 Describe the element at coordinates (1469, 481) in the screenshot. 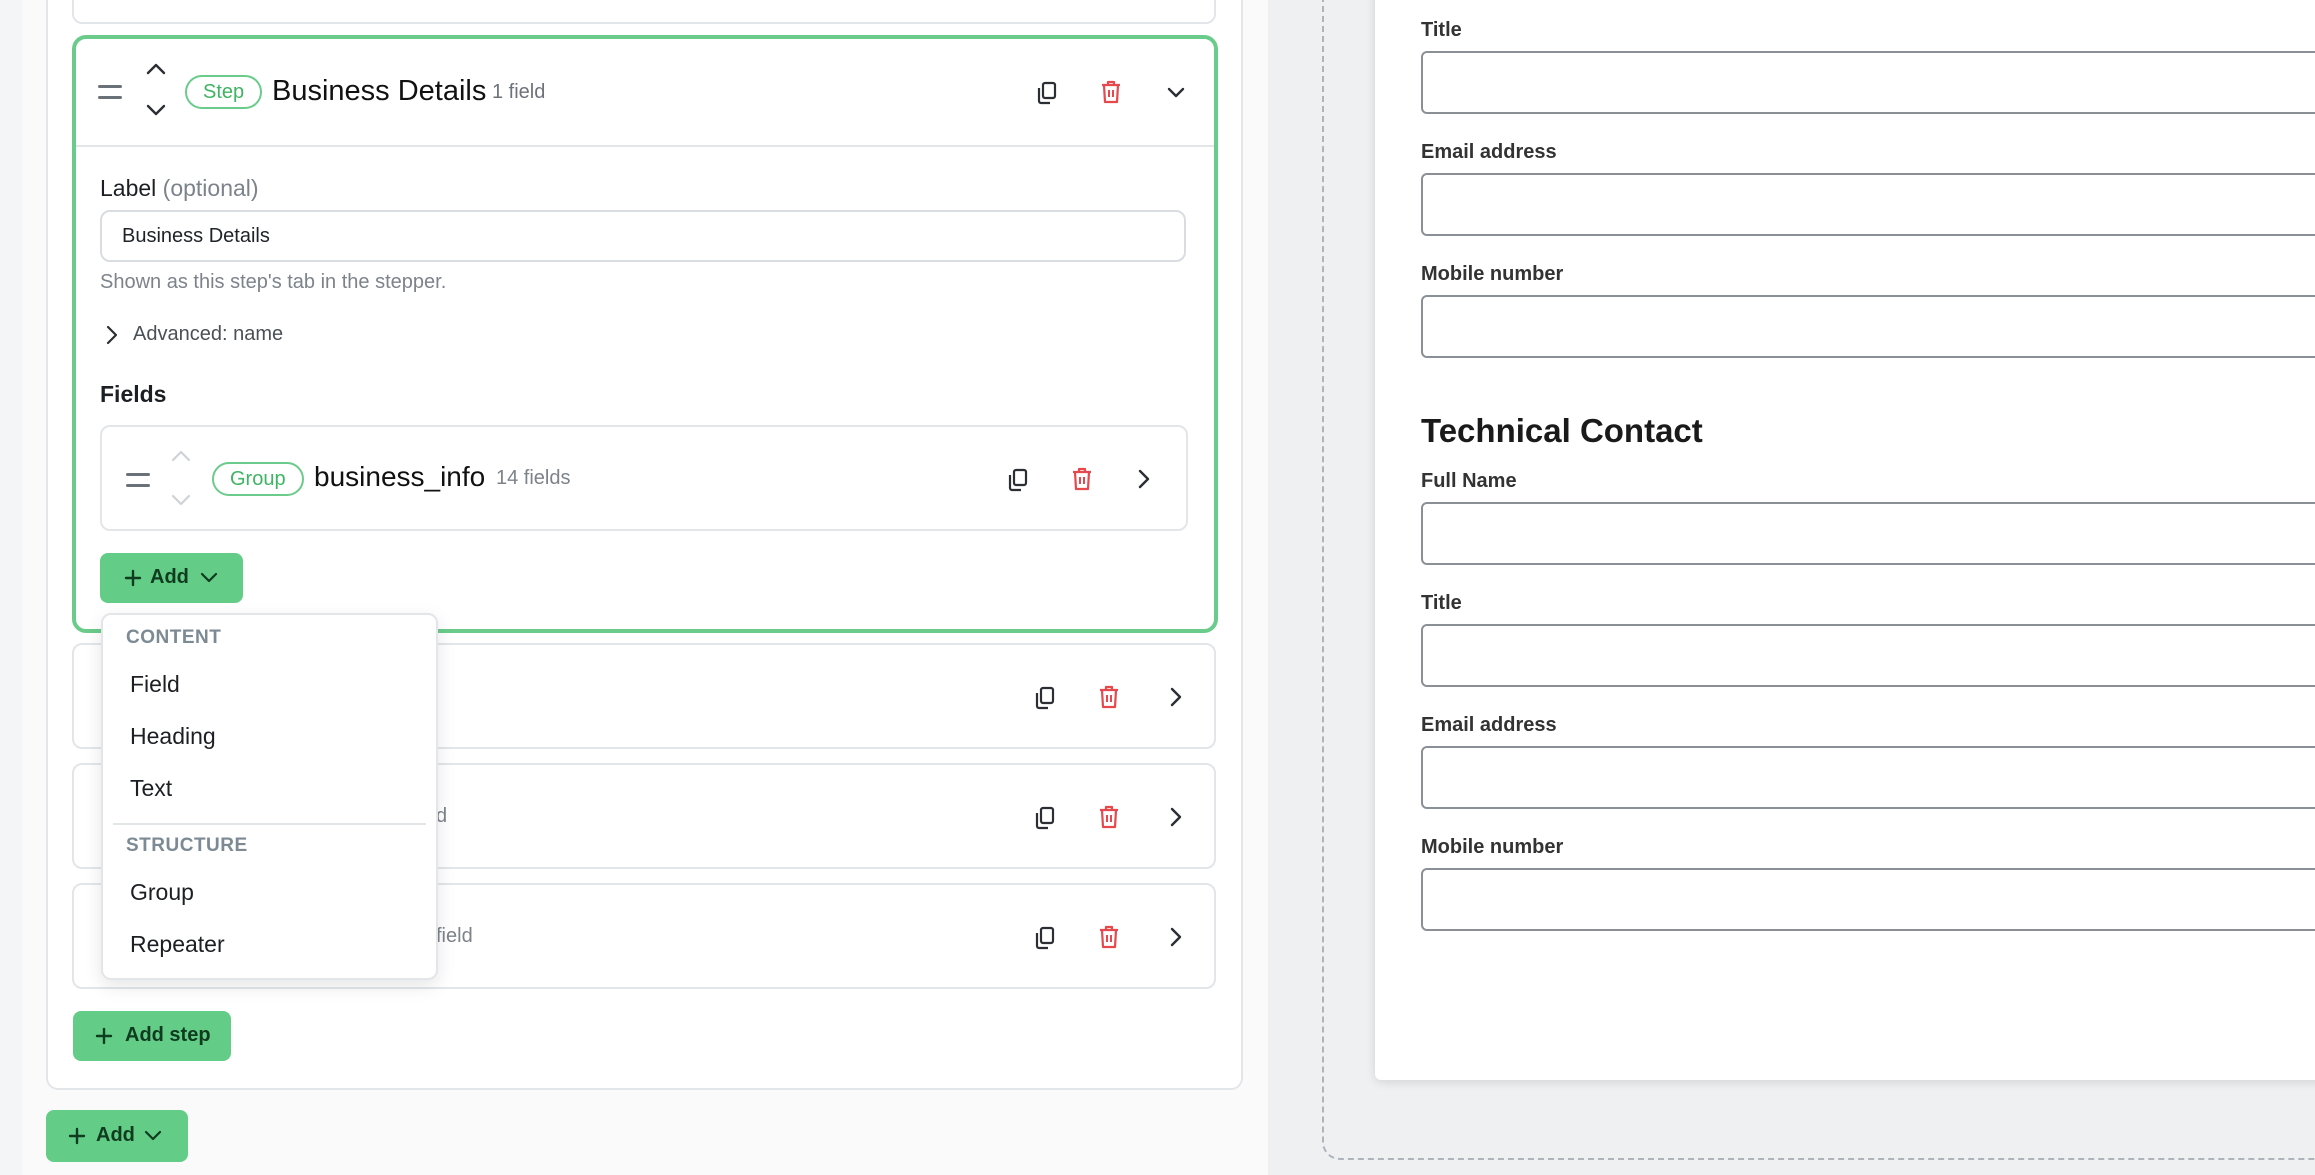

I see `preview-label-full-name: Full Name` at that location.